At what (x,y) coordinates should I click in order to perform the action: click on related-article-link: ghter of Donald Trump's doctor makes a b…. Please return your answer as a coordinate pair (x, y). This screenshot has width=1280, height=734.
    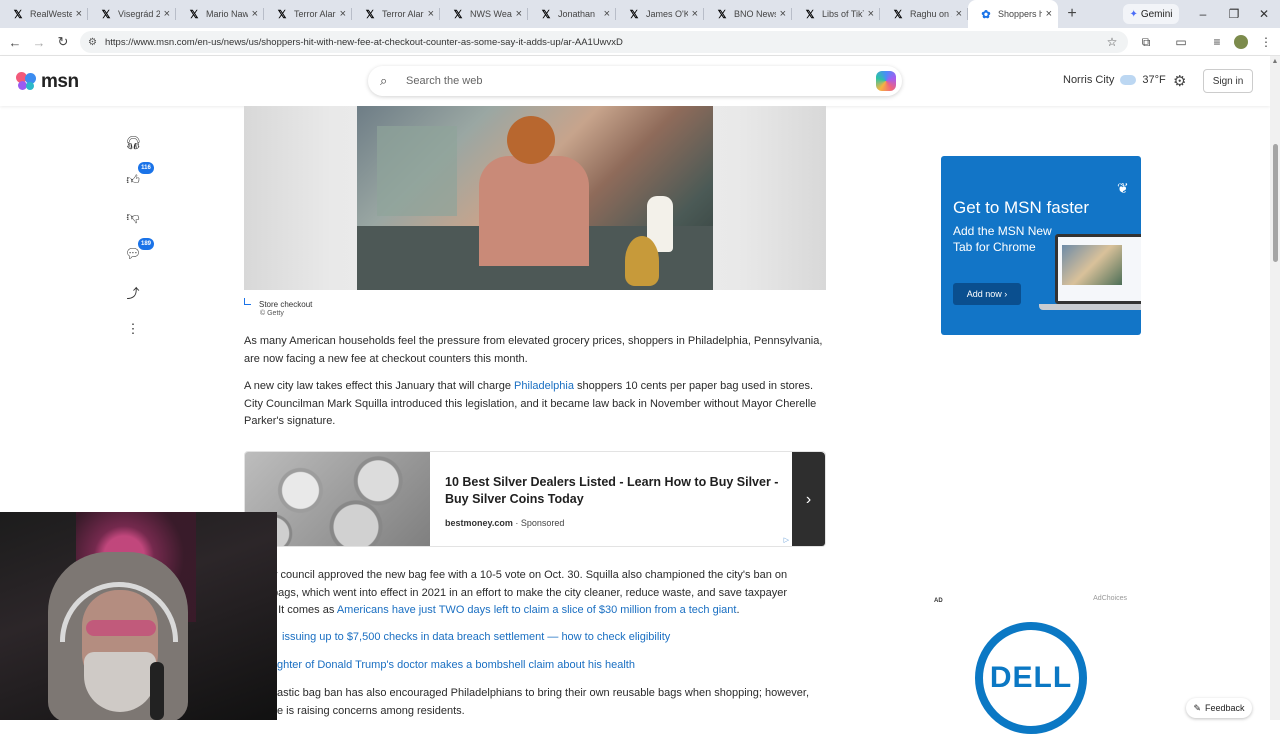
    Looking at the image, I should click on (547, 666).